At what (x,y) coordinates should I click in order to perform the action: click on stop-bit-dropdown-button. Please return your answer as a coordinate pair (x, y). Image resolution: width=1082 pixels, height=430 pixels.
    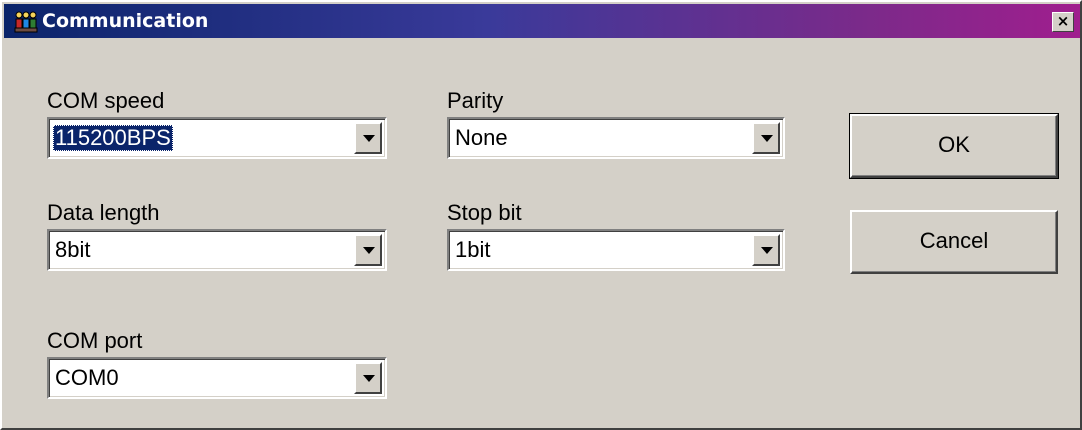
    Looking at the image, I should click on (766, 250).